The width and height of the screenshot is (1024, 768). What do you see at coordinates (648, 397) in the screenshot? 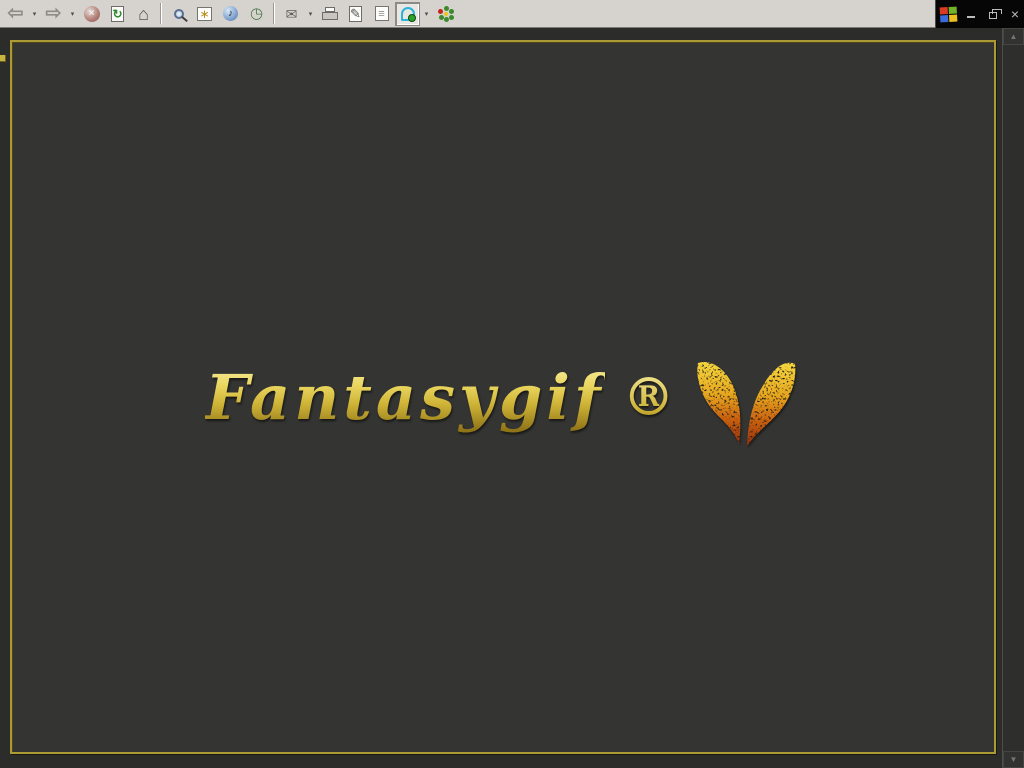
I see `registered-trademark-symbol: ®` at bounding box center [648, 397].